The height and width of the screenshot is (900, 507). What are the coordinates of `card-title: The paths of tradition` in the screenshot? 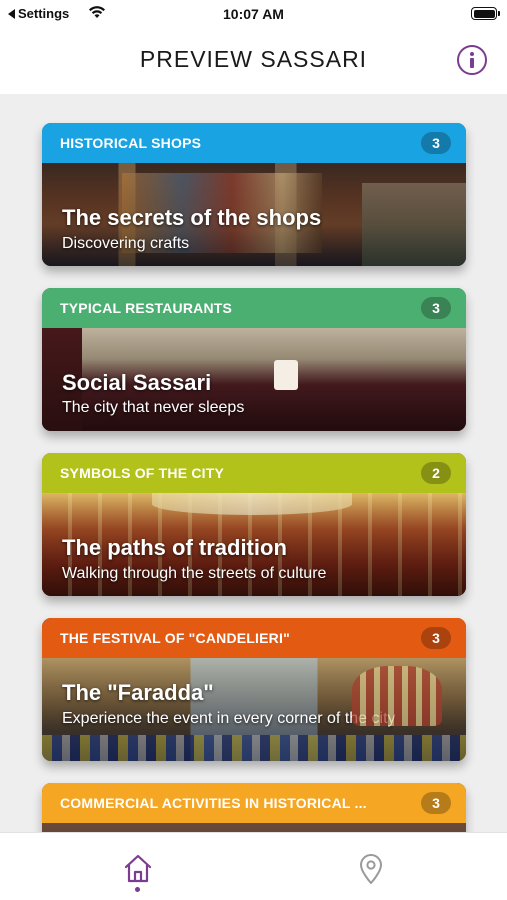 It's located at (174, 547).